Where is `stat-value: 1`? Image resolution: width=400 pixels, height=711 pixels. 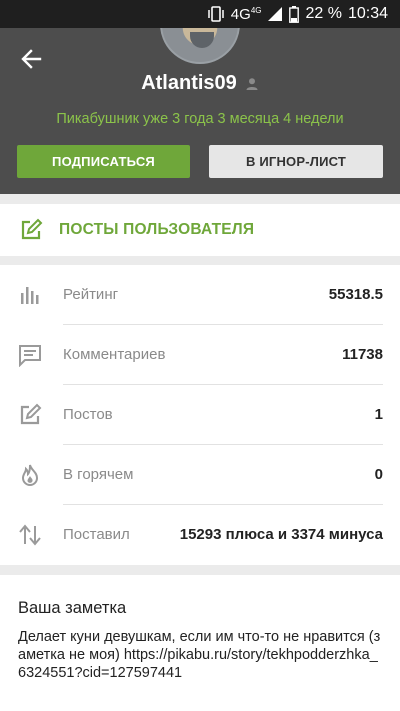 stat-value: 1 is located at coordinates (378, 414).